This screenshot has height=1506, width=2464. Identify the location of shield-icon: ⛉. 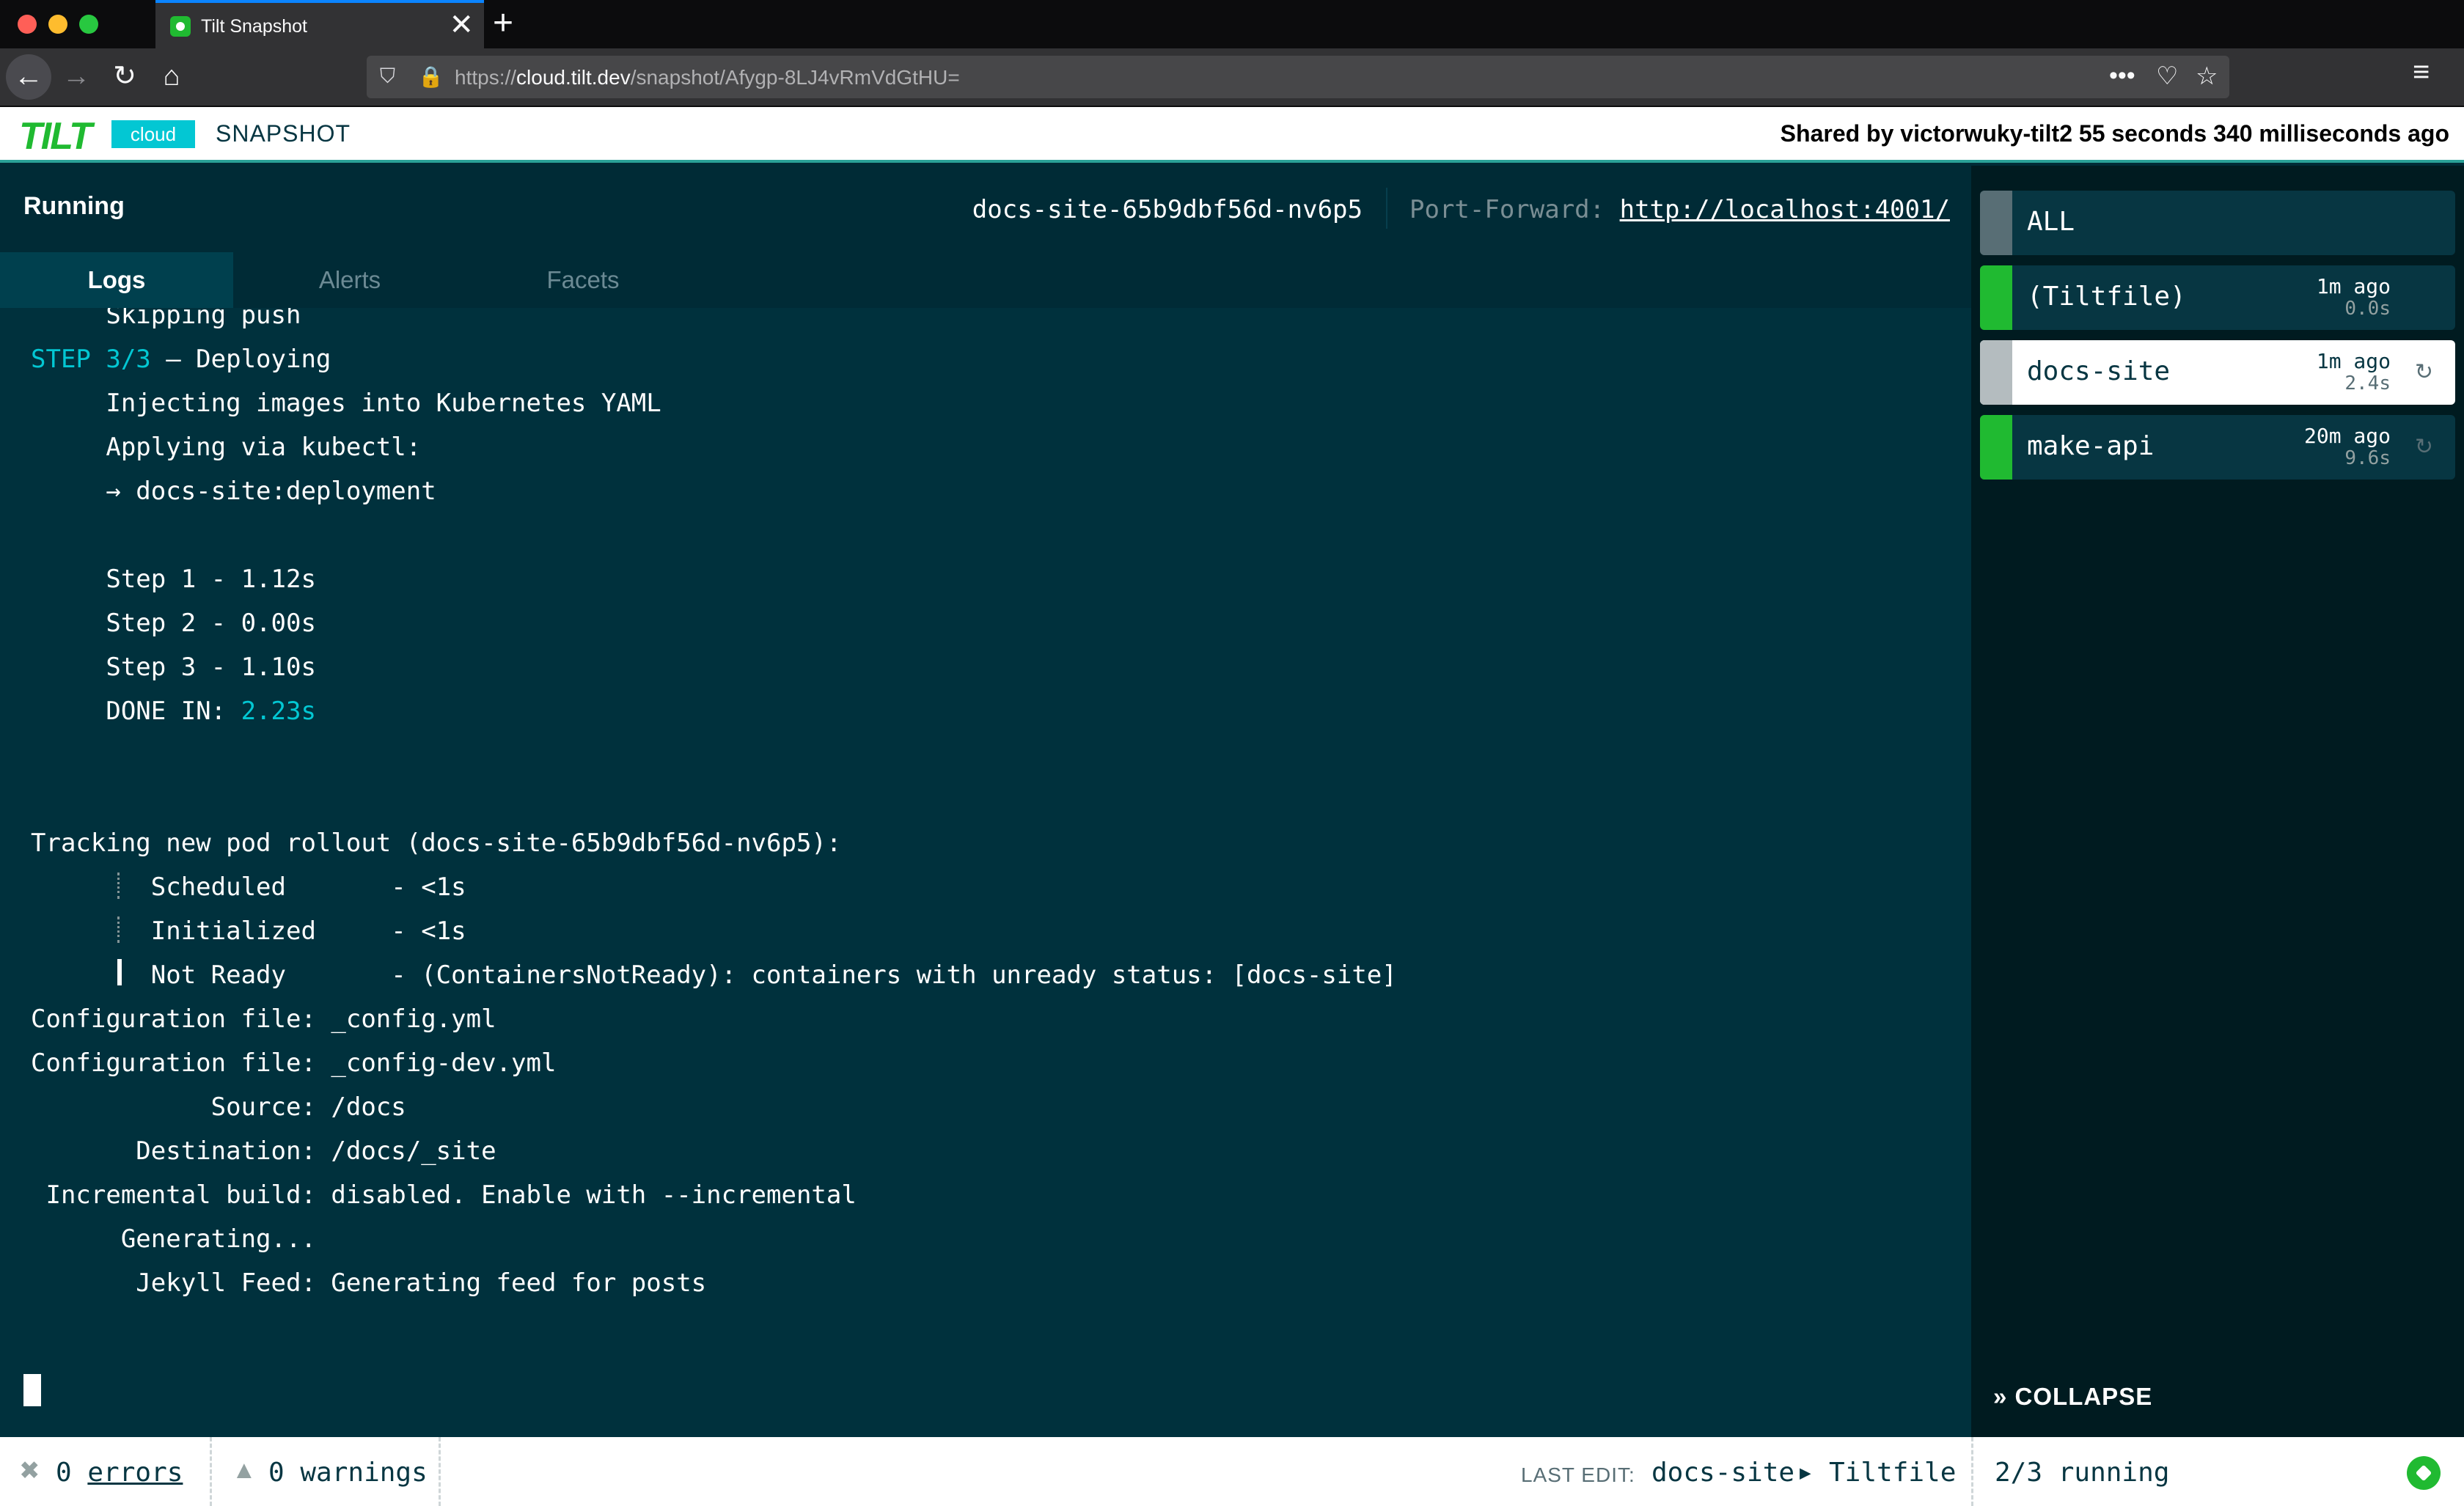
(387, 77).